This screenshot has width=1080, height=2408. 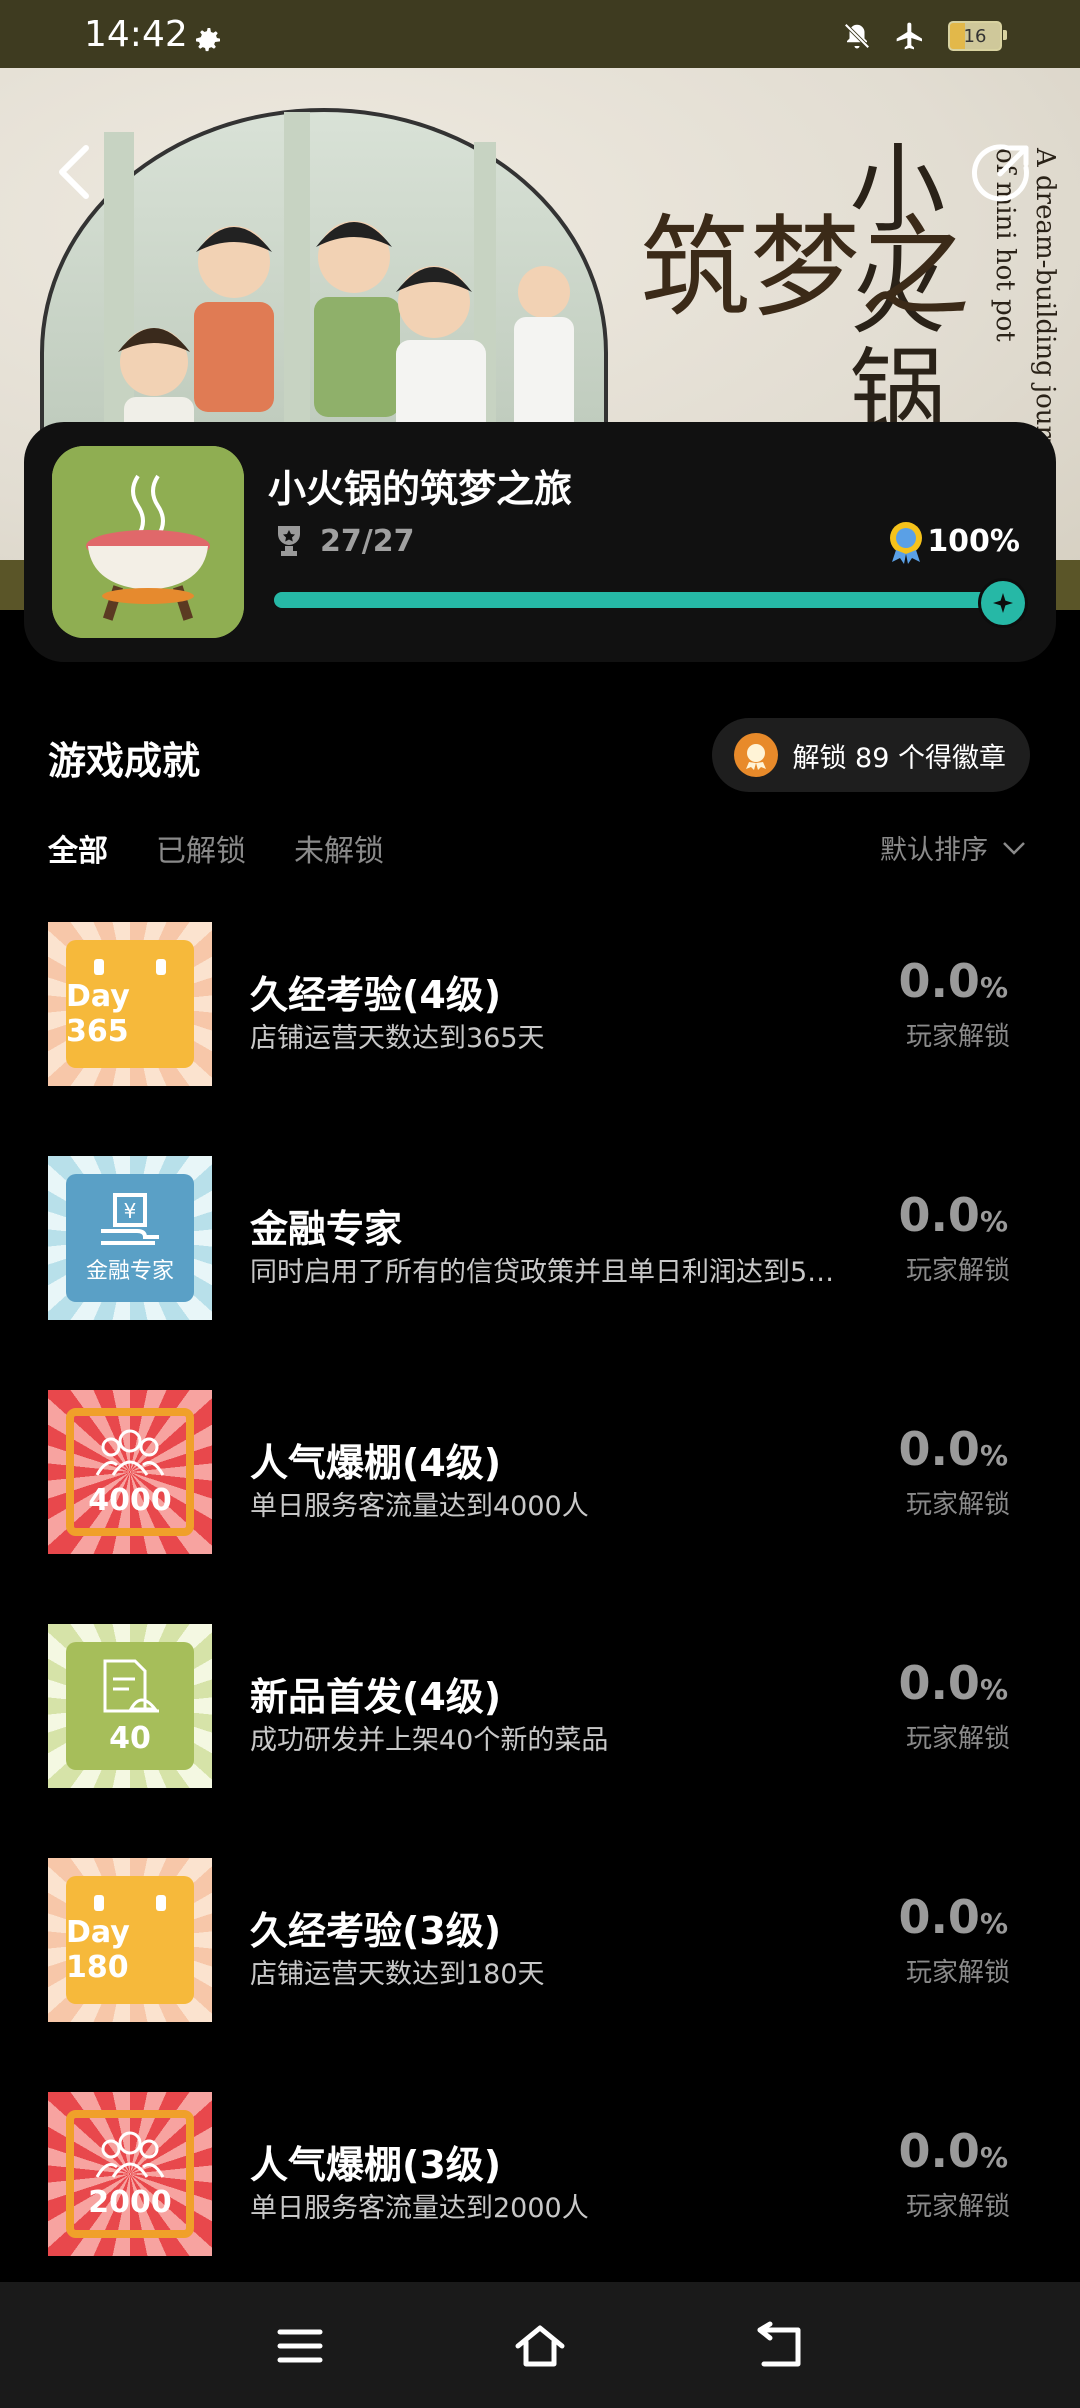 I want to click on game-icon, so click(x=148, y=542).